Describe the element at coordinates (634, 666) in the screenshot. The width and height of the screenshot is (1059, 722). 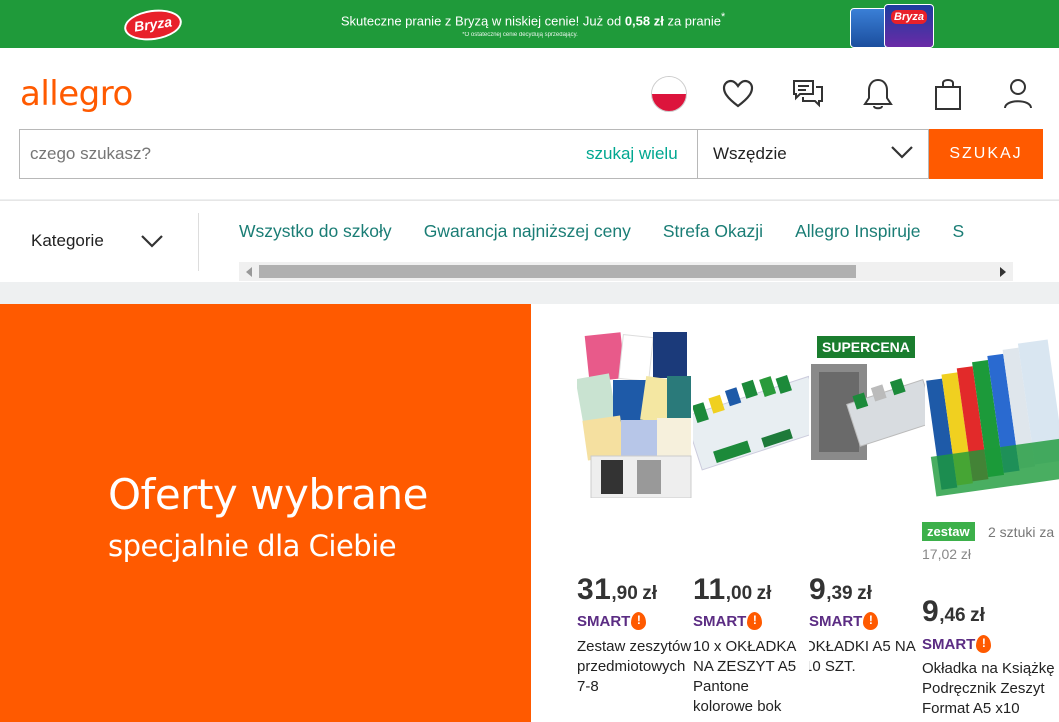
I see `offer-title: Zestaw zeszytów przedmiotowych 7-8` at that location.